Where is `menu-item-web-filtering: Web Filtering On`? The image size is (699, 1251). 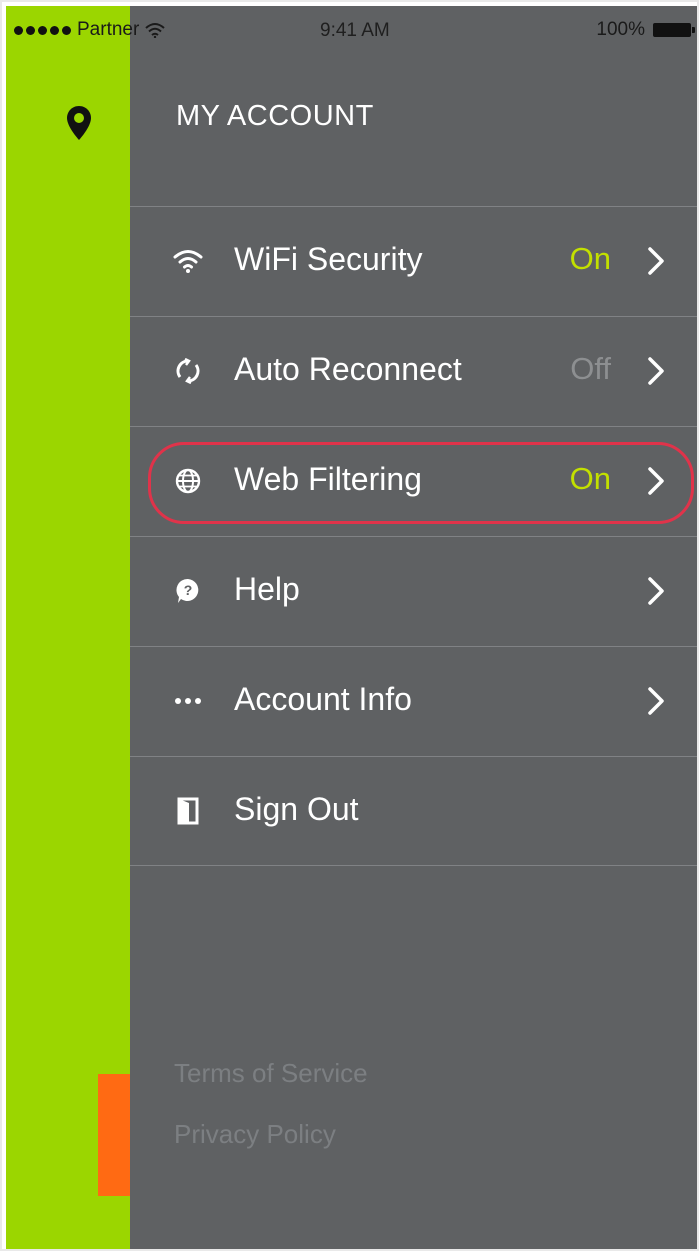
menu-item-web-filtering: Web Filtering On is located at coordinates (413, 481).